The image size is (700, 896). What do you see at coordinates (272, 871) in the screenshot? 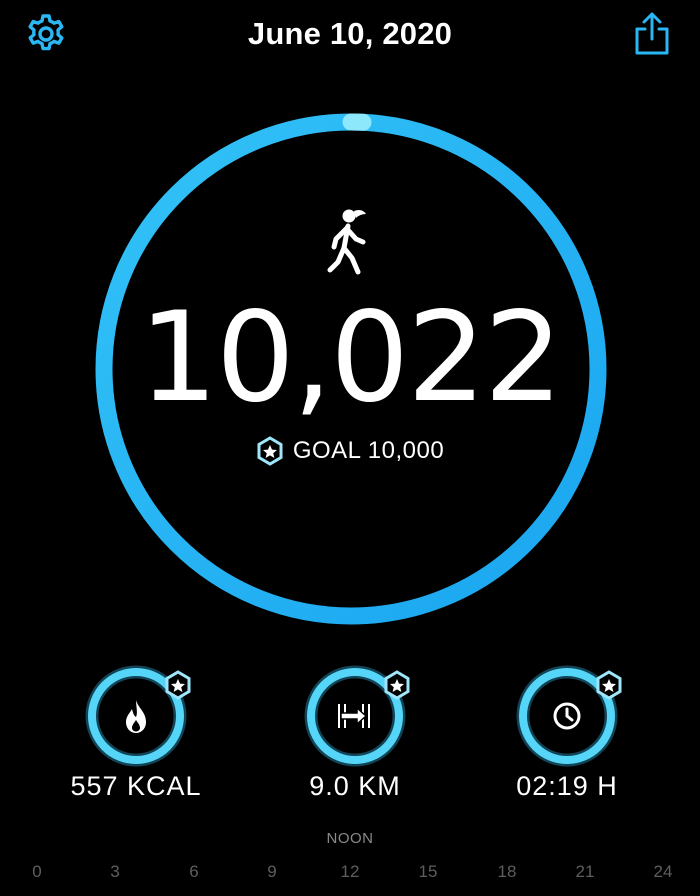
I see `hour-tick: 9` at bounding box center [272, 871].